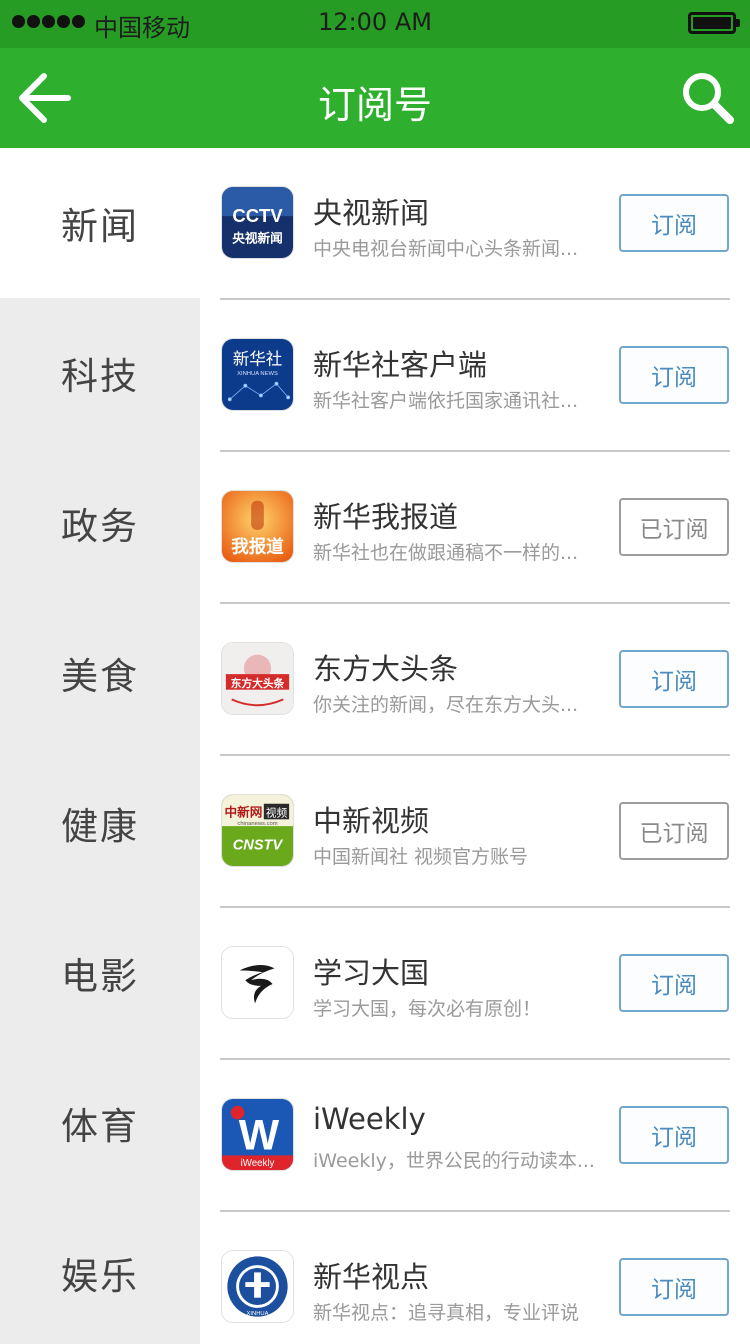  What do you see at coordinates (100, 1271) in the screenshot?
I see `sidebar-item-entertainment: 娱乐` at bounding box center [100, 1271].